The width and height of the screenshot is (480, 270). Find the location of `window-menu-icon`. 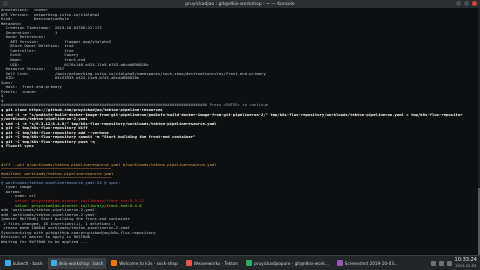

window-menu-icon is located at coordinates (5, 3).